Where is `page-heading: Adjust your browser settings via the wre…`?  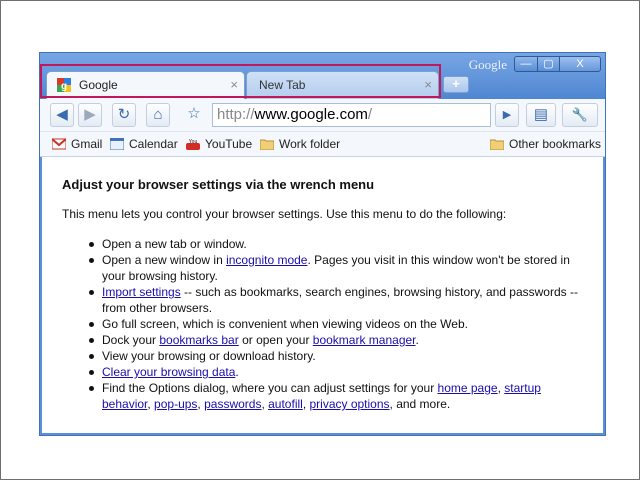 page-heading: Adjust your browser settings via the wre… is located at coordinates (218, 184).